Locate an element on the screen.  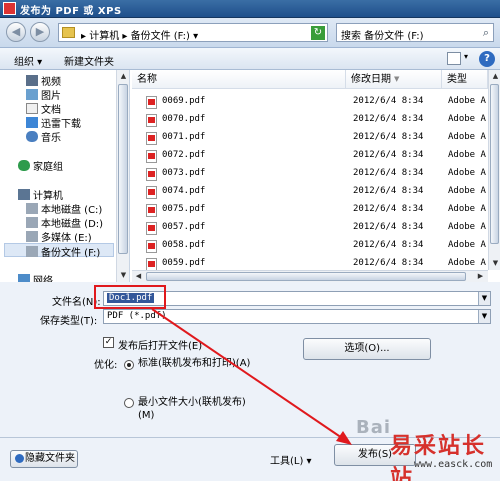
file-row: 0074.pdf 2012/6/4 8:34 Adobe A is located at coordinates (310, 192).